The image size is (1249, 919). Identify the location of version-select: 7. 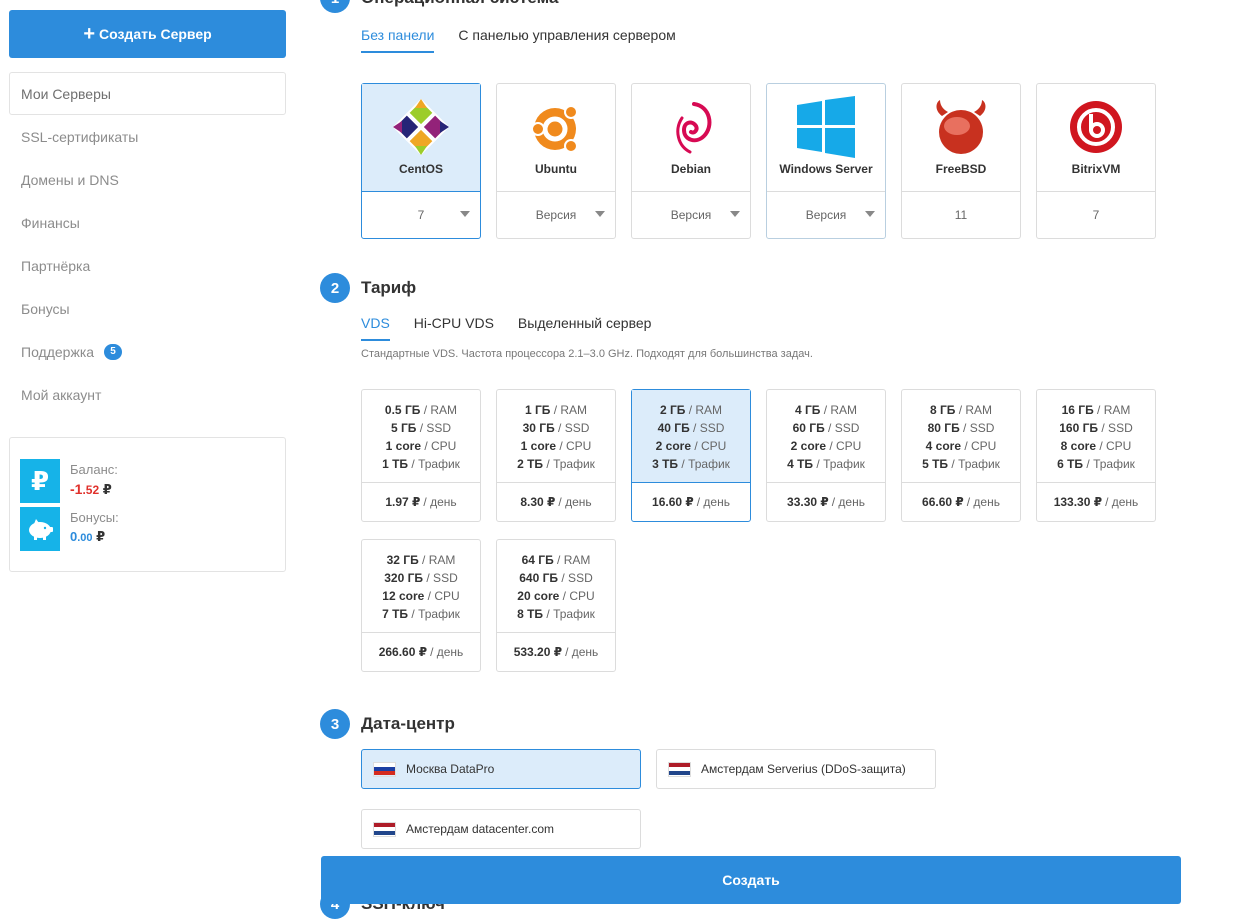
(421, 215).